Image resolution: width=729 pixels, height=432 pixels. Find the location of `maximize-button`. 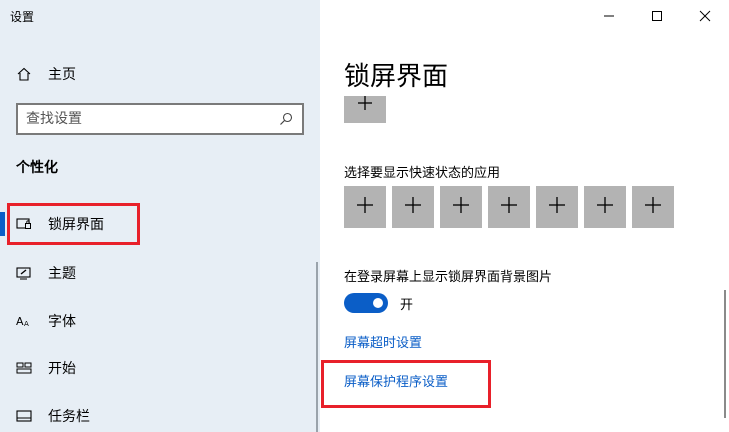

maximize-button is located at coordinates (657, 16).